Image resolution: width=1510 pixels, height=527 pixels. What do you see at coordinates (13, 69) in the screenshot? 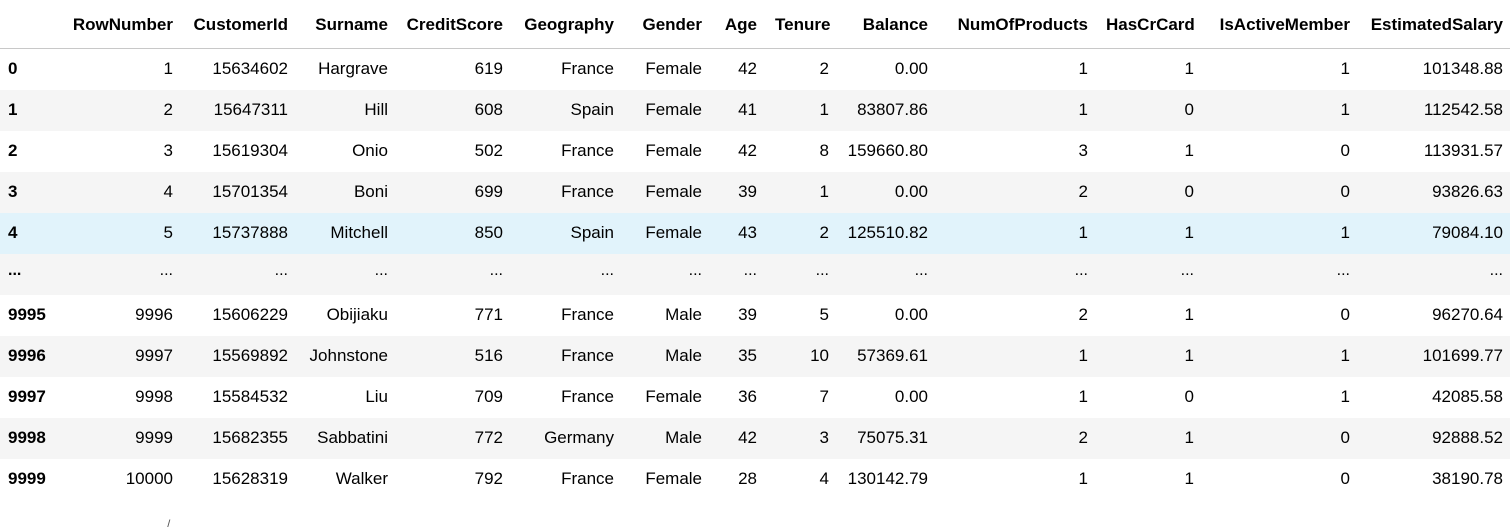
I see `row-index: 0` at bounding box center [13, 69].